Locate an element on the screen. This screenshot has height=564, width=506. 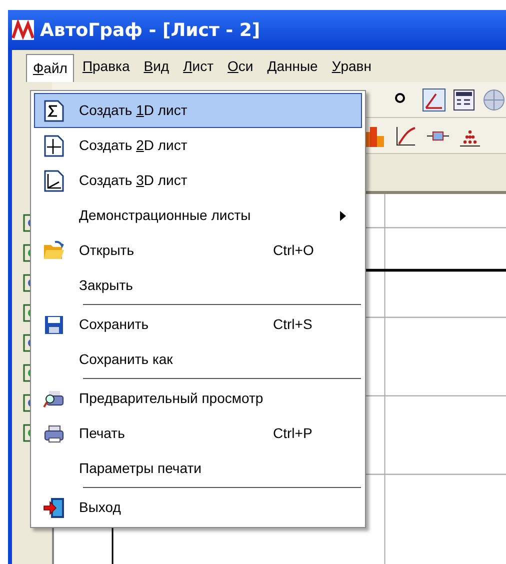
sigma-sheet-icon is located at coordinates (54, 111).